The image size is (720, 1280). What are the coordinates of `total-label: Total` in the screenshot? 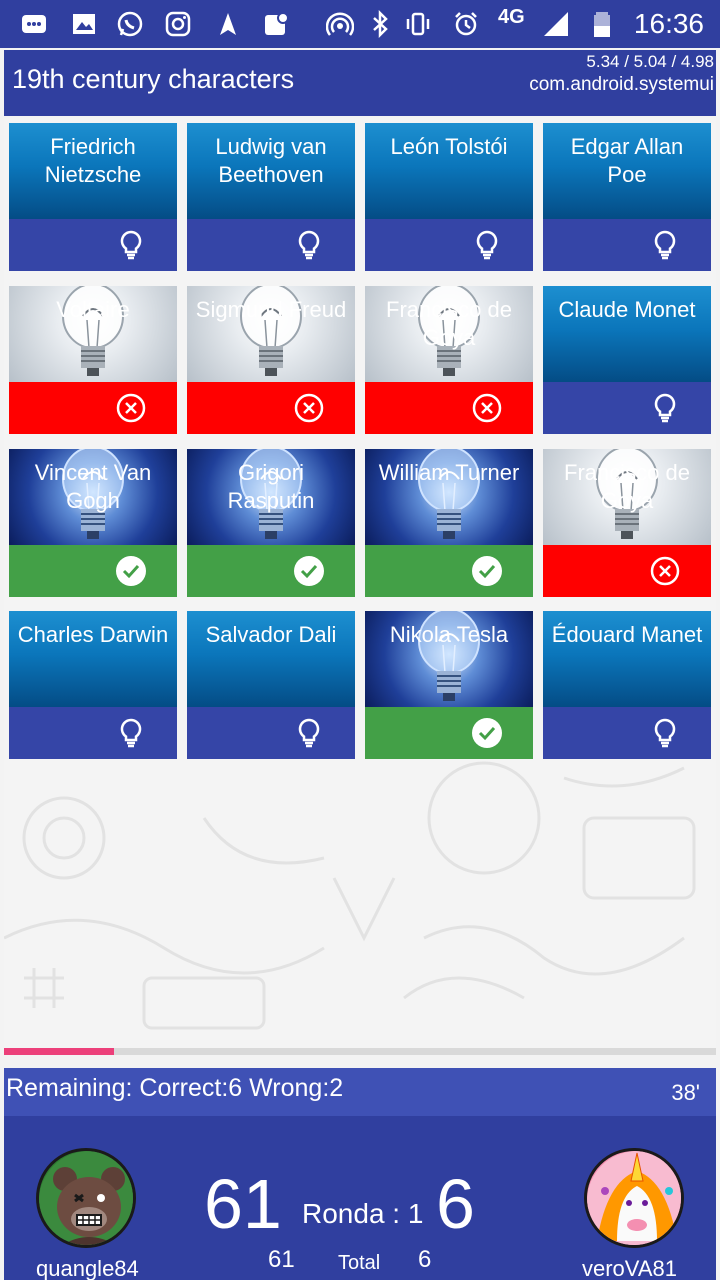 It's located at (359, 1263).